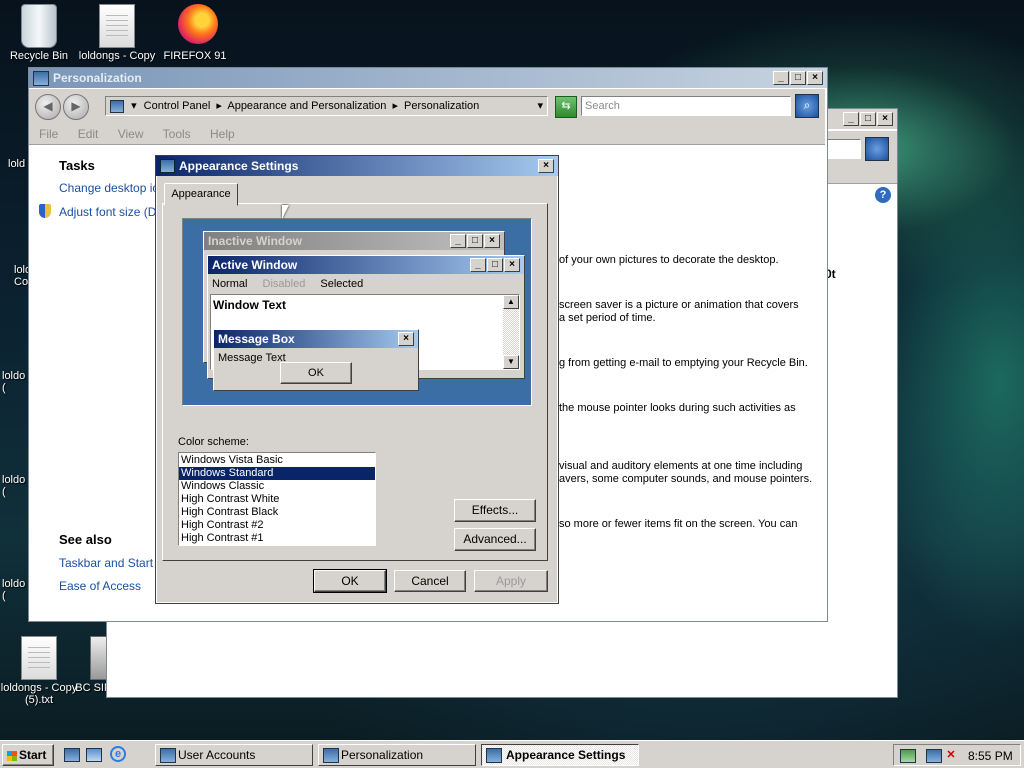 This screenshot has width=1024, height=768. Describe the element at coordinates (350, 581) in the screenshot. I see `ok-button: OK` at that location.